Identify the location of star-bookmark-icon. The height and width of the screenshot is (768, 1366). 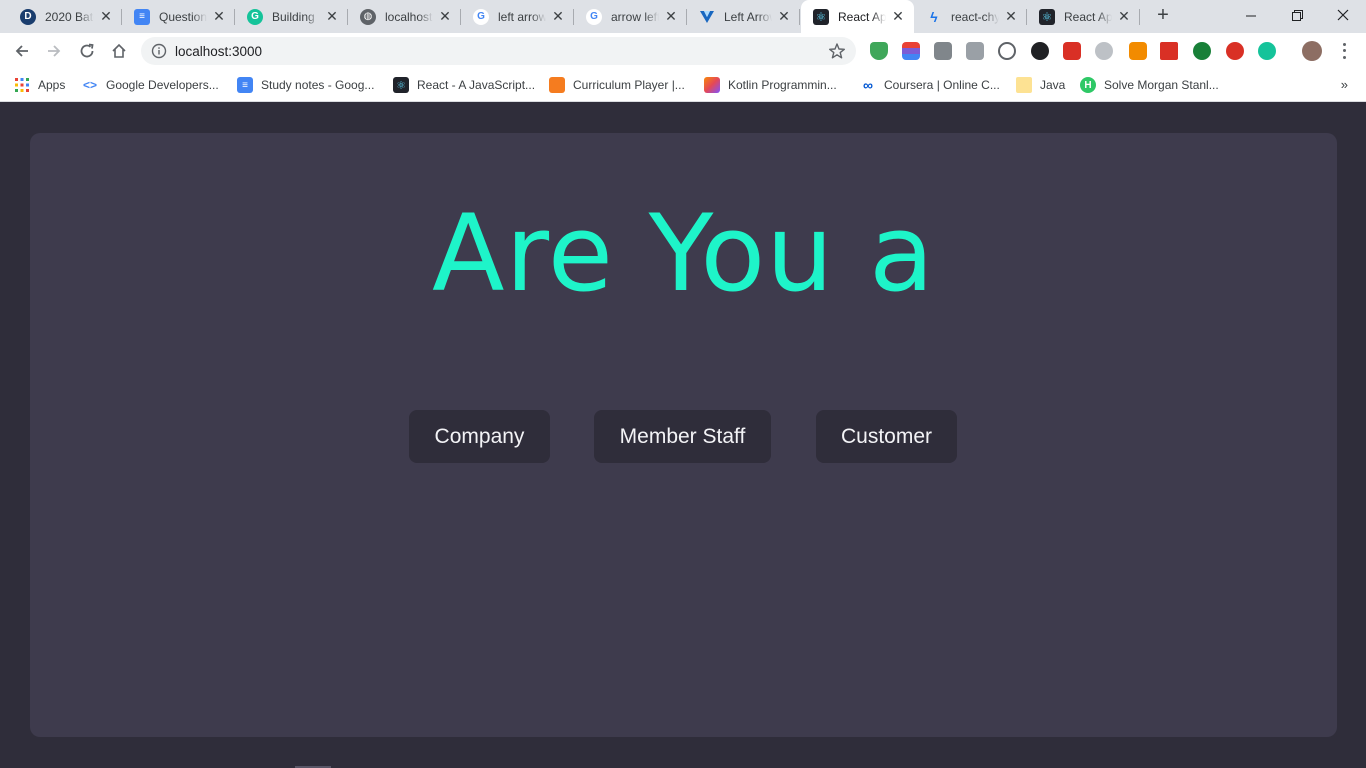
(837, 51).